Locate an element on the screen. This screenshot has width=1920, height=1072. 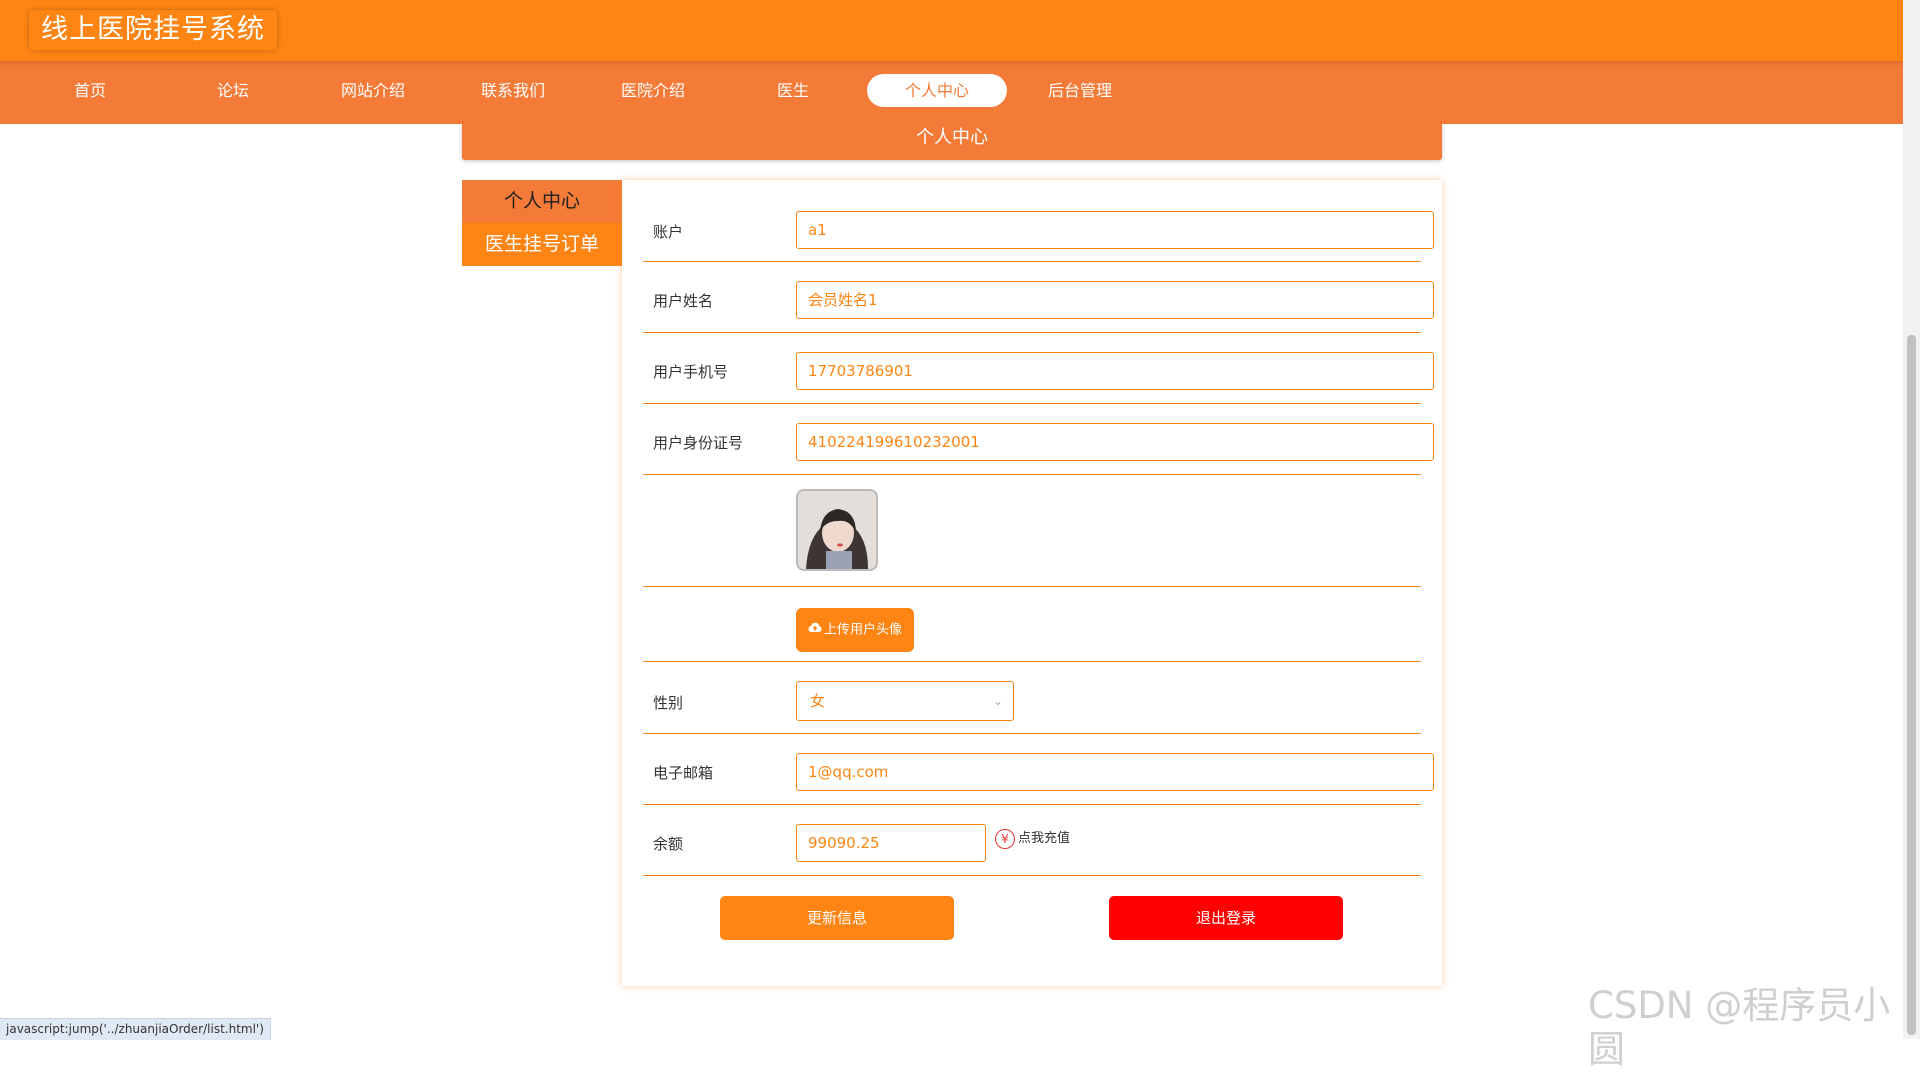
main-nav: 首页 论坛 网站介绍 联系我们 医院介绍 医生 个人中心 后台管理 is located at coordinates (951, 92).